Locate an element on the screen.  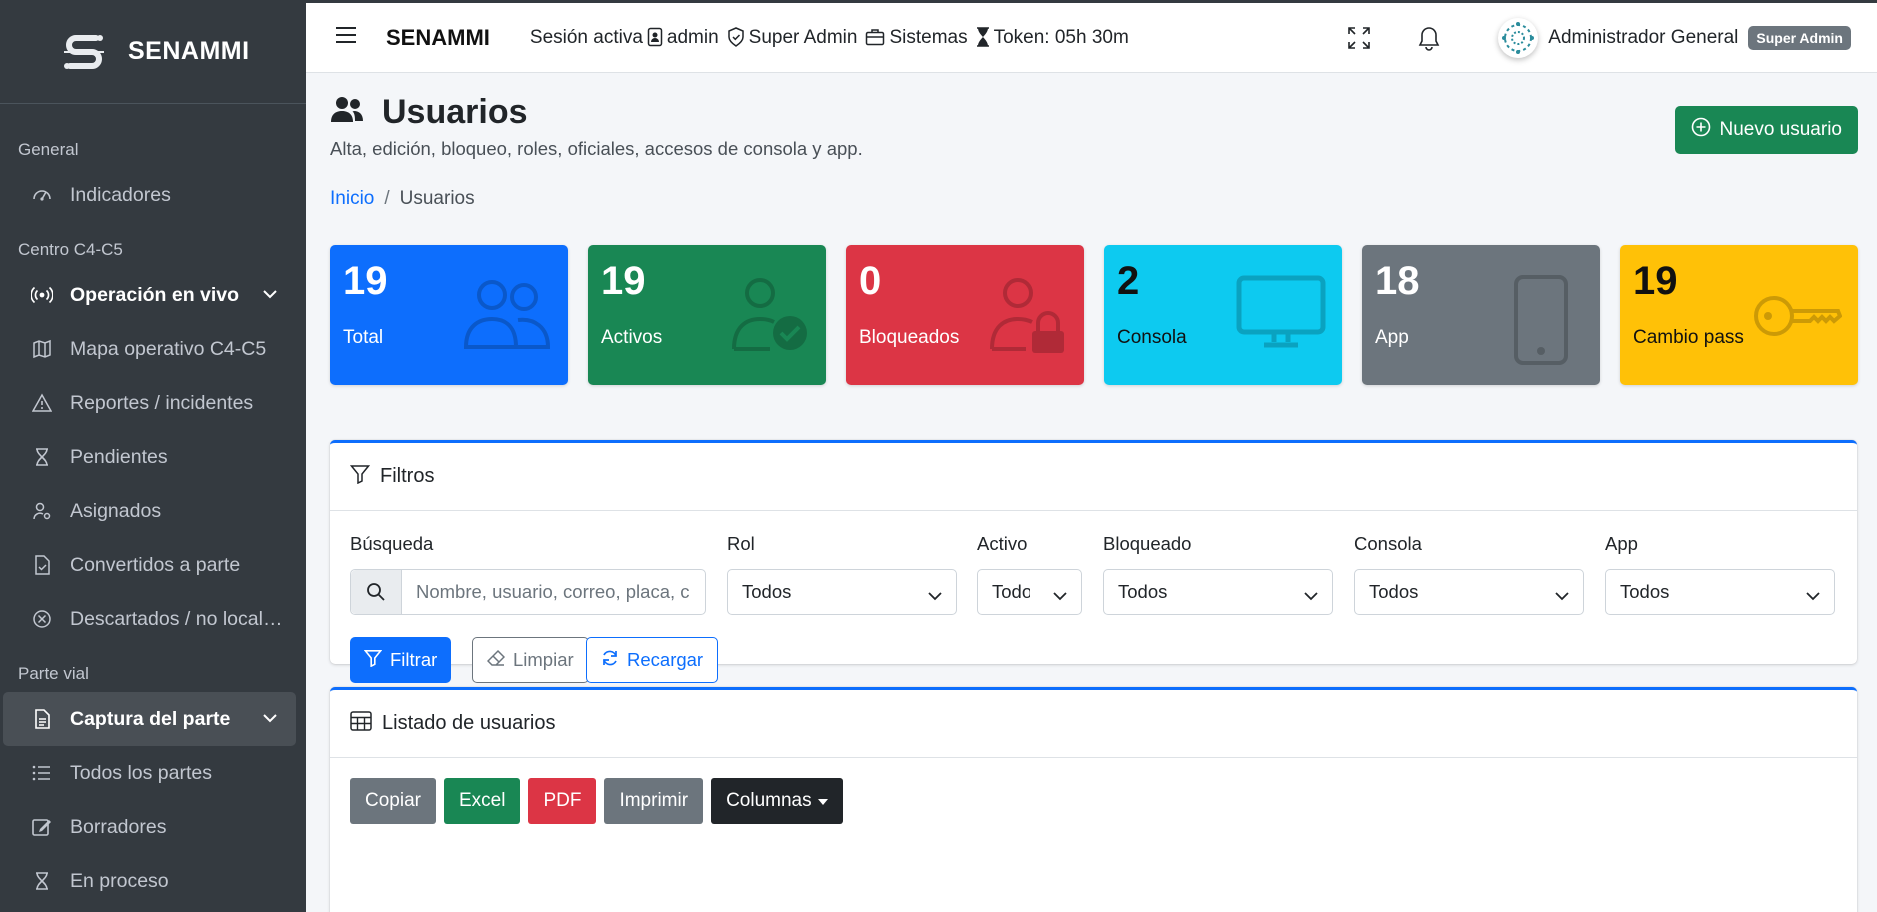
columns-button: Columnas is located at coordinates (777, 801).